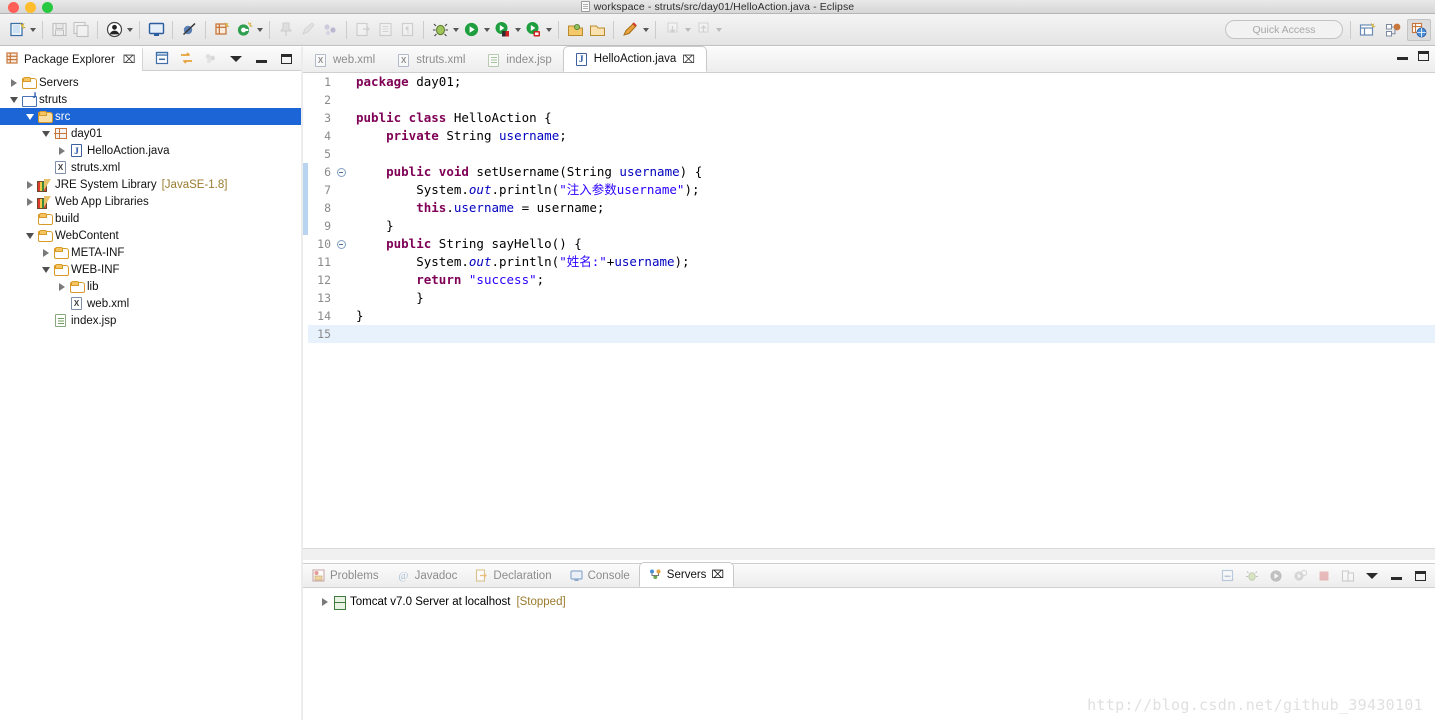 This screenshot has width=1435, height=720. I want to click on tree-item-web-xml: Xweb.xml, so click(150, 303).